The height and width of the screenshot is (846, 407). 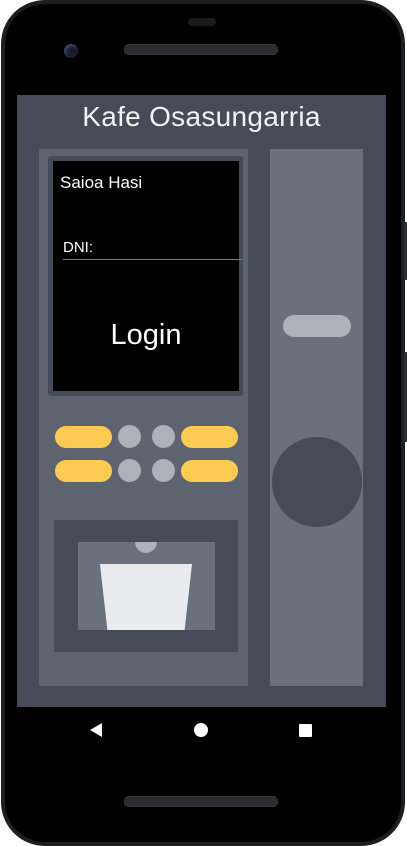 I want to click on top-sensor, so click(x=202, y=22).